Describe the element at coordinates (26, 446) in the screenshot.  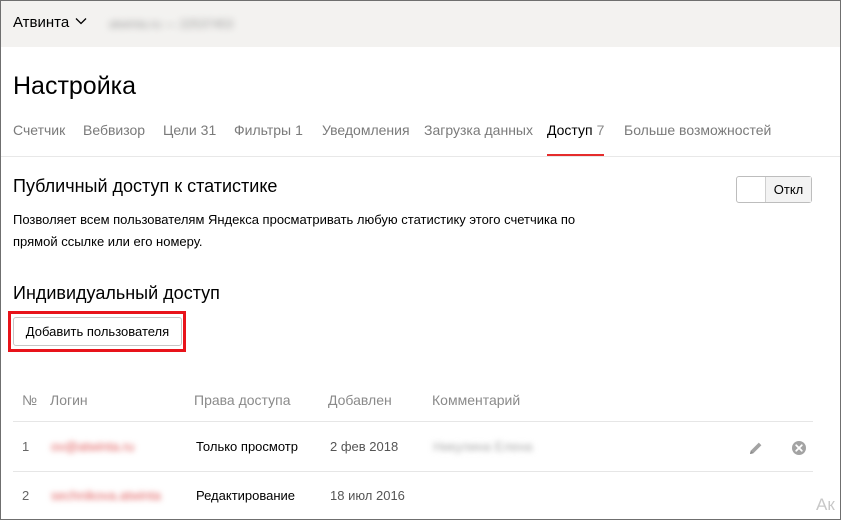
I see `row-number: 1` at that location.